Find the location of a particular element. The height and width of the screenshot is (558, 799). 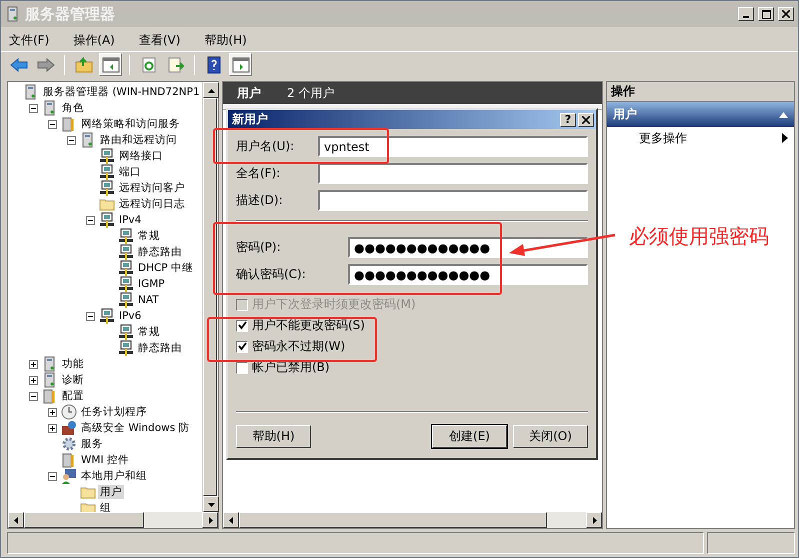

field-label: 全名(F): is located at coordinates (259, 173).